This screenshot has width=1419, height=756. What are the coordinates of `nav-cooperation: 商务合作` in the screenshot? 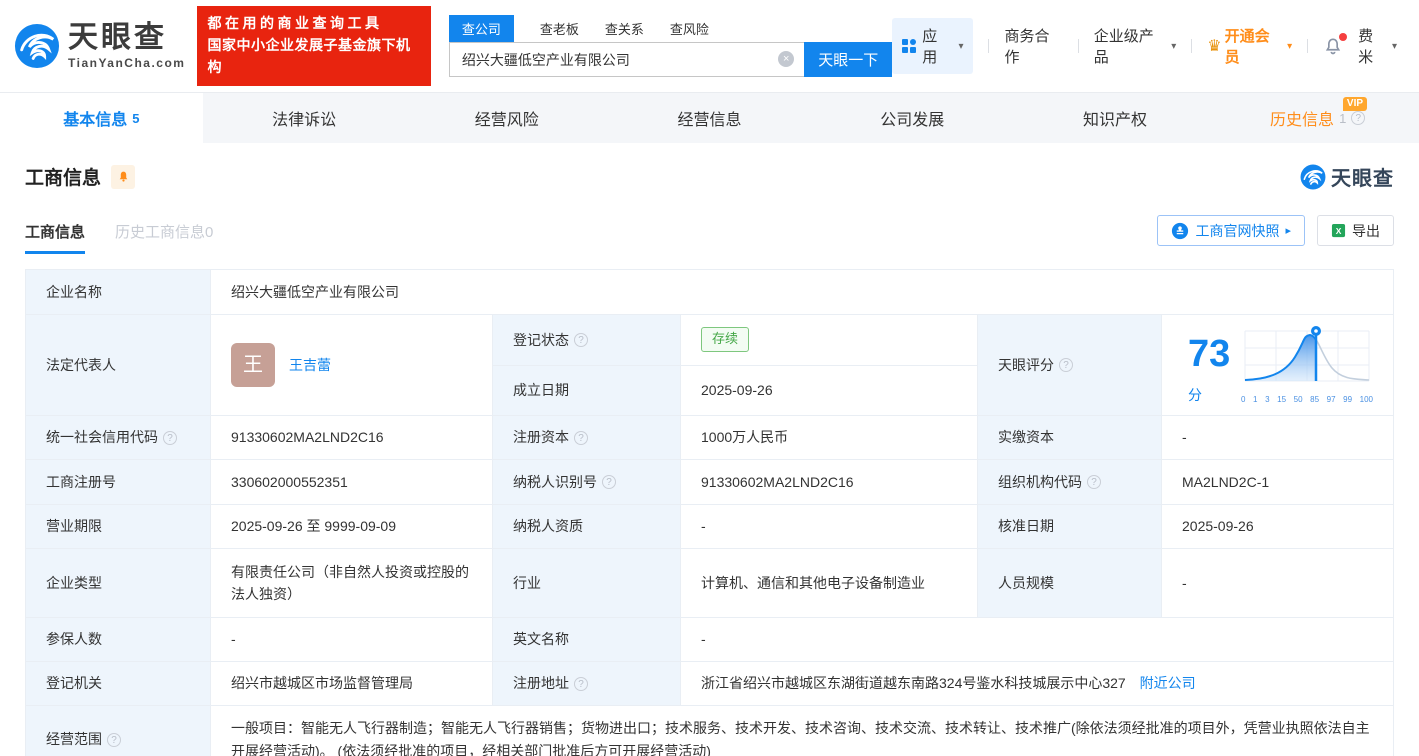 It's located at (1033, 46).